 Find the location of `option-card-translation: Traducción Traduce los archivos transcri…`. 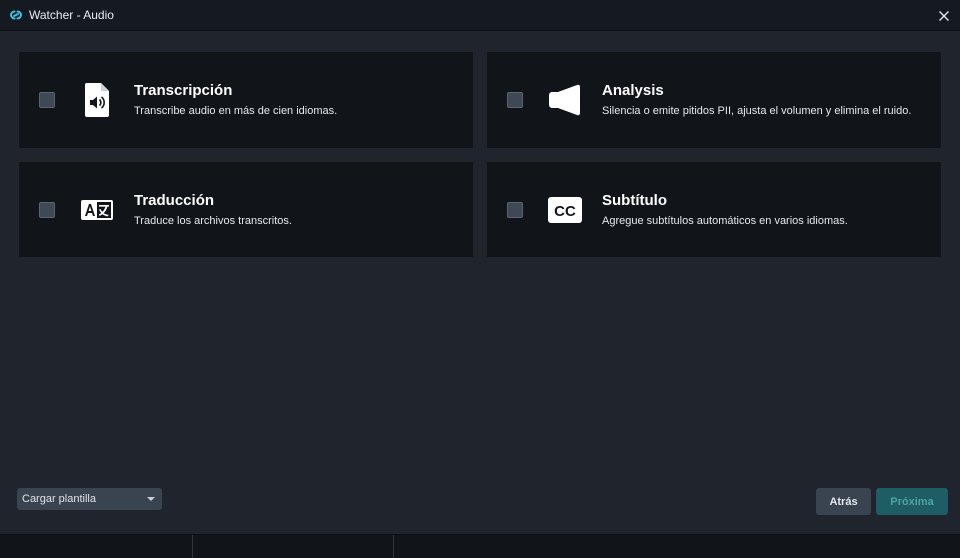

option-card-translation: Traducción Traduce los archivos transcri… is located at coordinates (246, 209).